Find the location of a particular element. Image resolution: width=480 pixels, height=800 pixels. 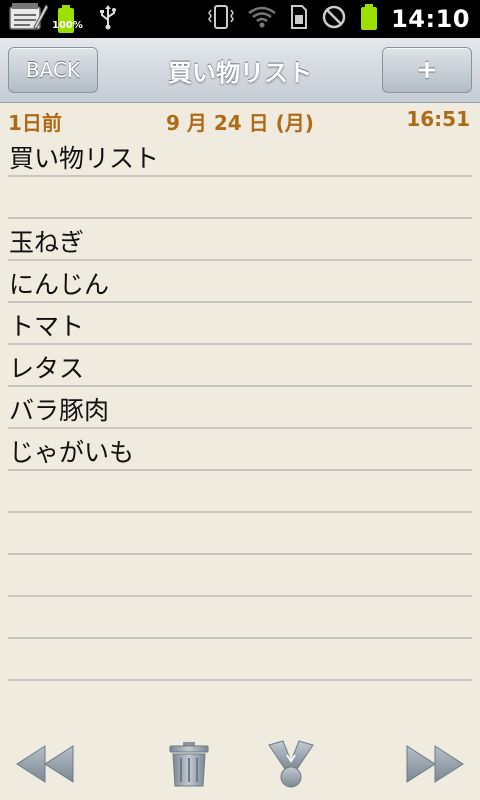

status-bar: 100% 14:10 is located at coordinates (240, 19).